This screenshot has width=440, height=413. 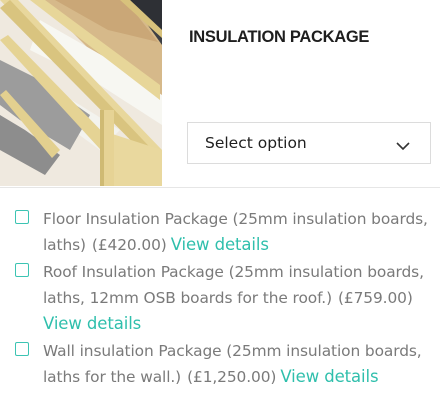 I want to click on product-title: INSULATION PACKAGE, so click(x=279, y=37).